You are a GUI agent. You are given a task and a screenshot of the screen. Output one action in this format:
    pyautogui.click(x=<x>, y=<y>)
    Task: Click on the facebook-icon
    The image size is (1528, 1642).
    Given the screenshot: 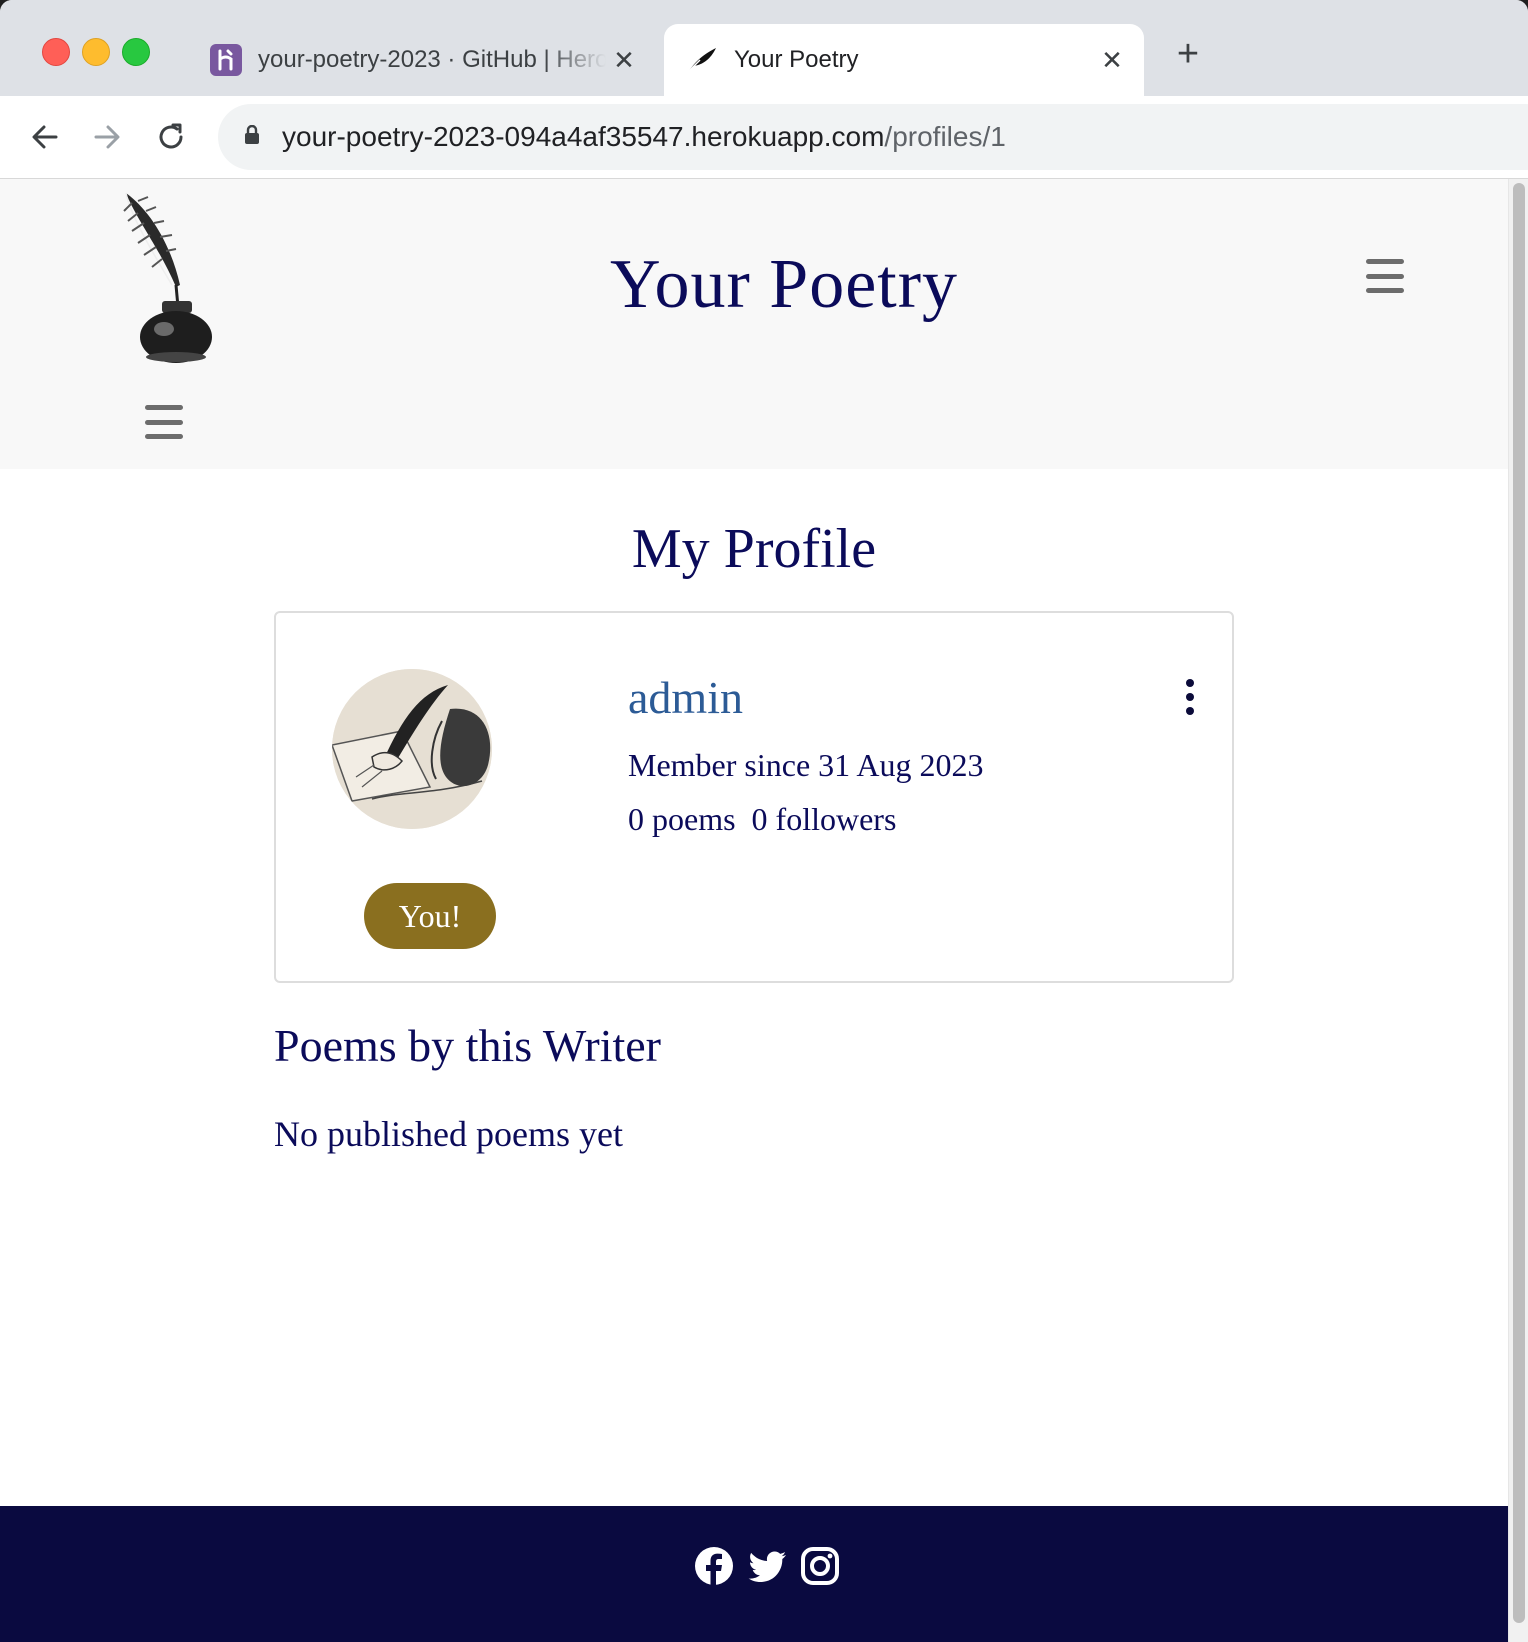 What is the action you would take?
    pyautogui.click(x=714, y=1566)
    